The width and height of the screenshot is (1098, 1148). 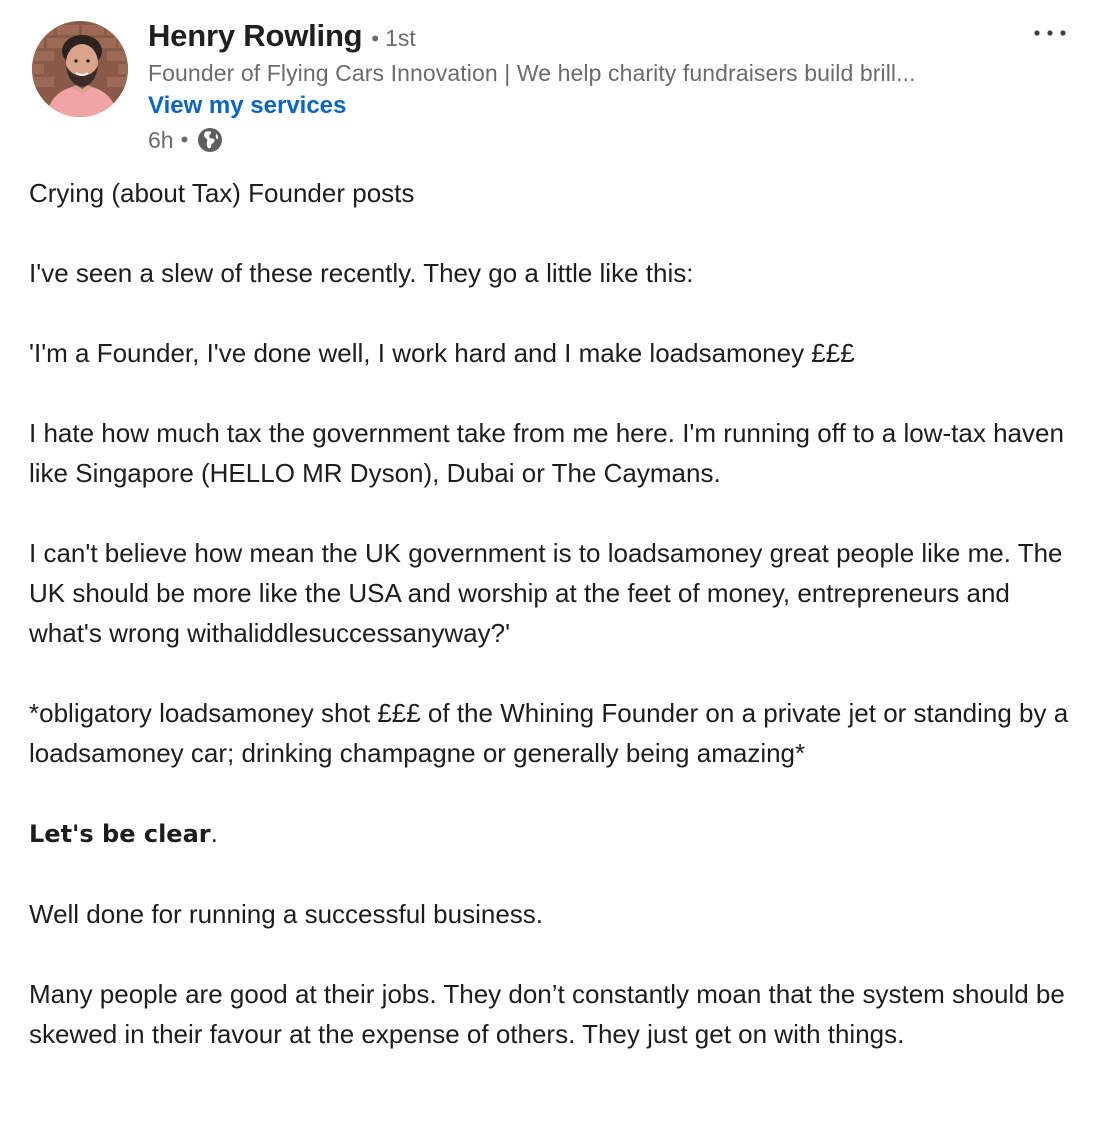 I want to click on more-options-button, so click(x=1050, y=33).